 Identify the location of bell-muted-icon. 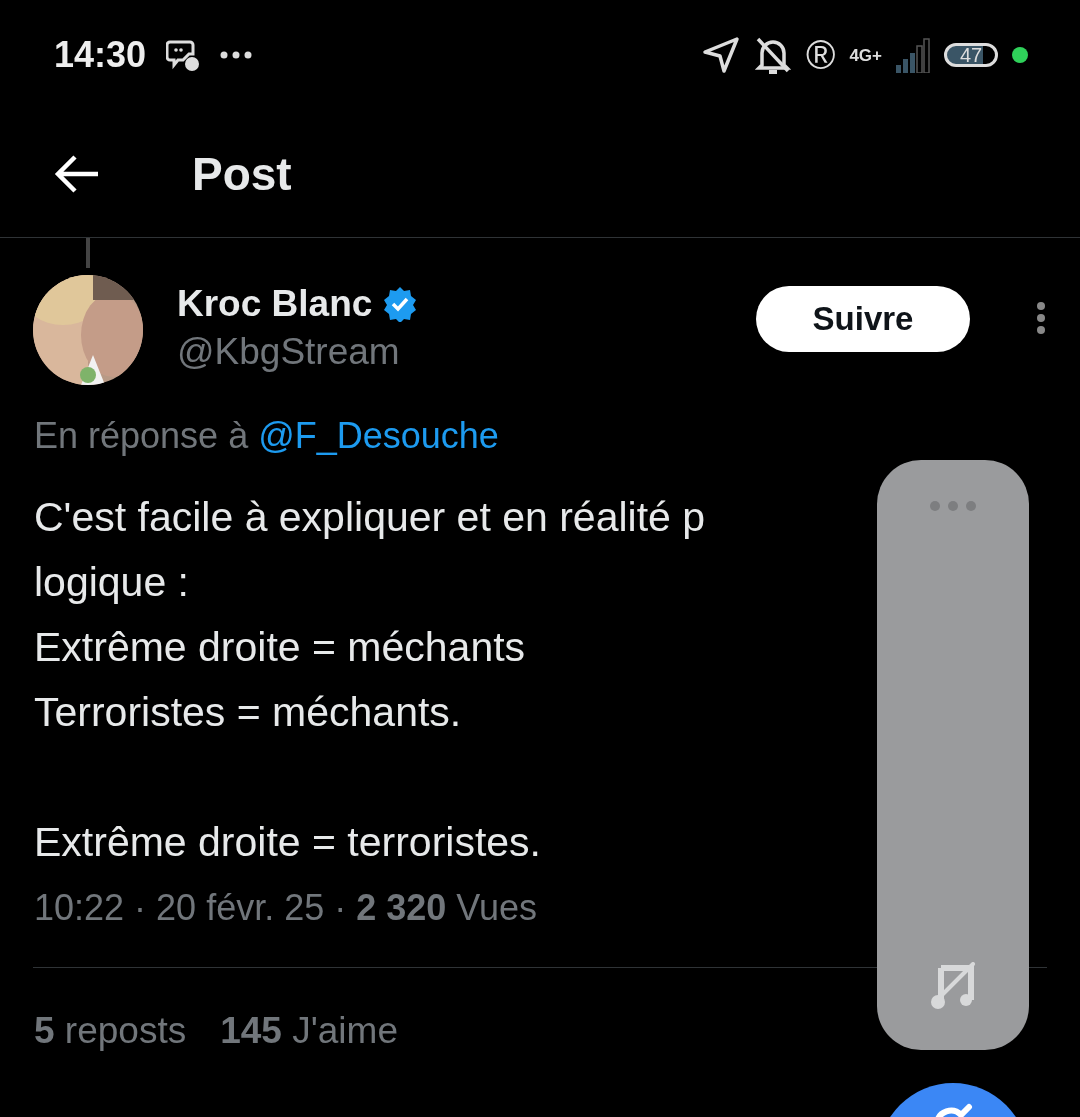
(772, 55).